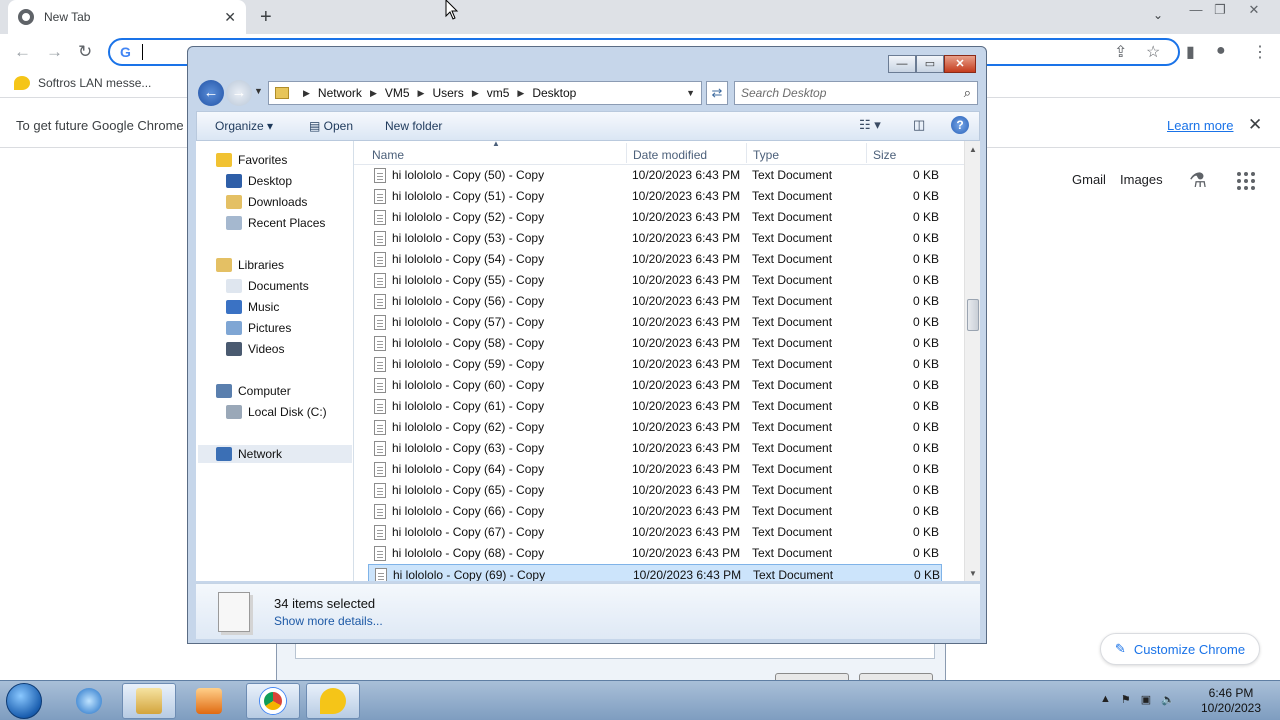  Describe the element at coordinates (244, 126) in the screenshot. I see `organize-button: Organize ▾` at that location.